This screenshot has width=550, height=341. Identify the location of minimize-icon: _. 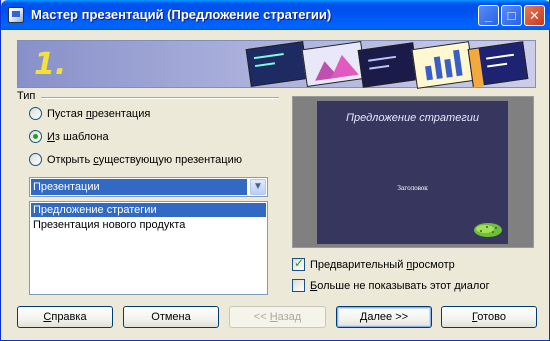
(488, 15).